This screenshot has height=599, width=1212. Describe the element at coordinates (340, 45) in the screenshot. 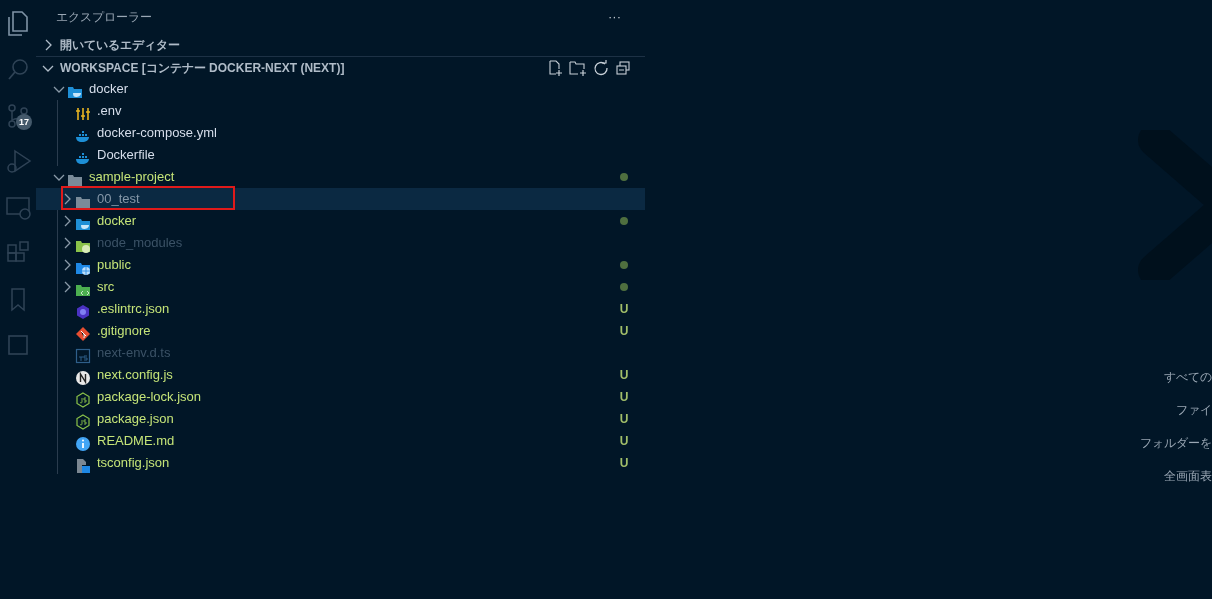

I see `section-header: 開いているエディター` at that location.